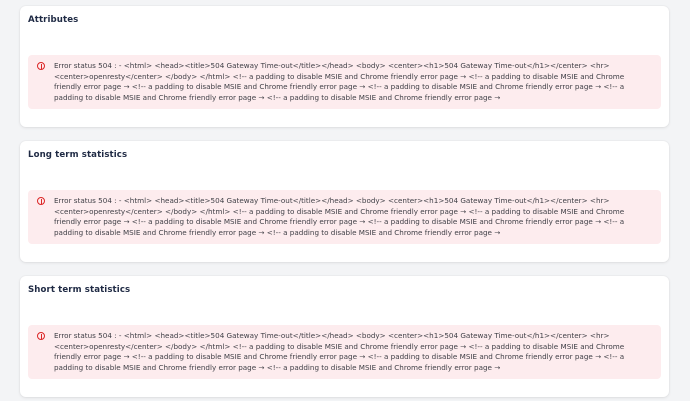 The height and width of the screenshot is (401, 690). I want to click on card-title: Attributes, so click(53, 20).